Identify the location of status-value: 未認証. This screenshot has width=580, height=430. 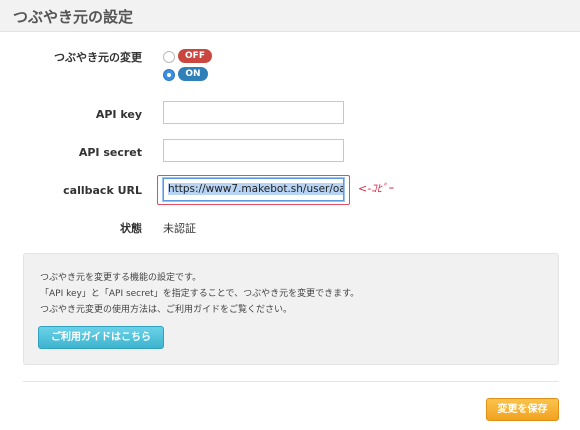
(179, 228).